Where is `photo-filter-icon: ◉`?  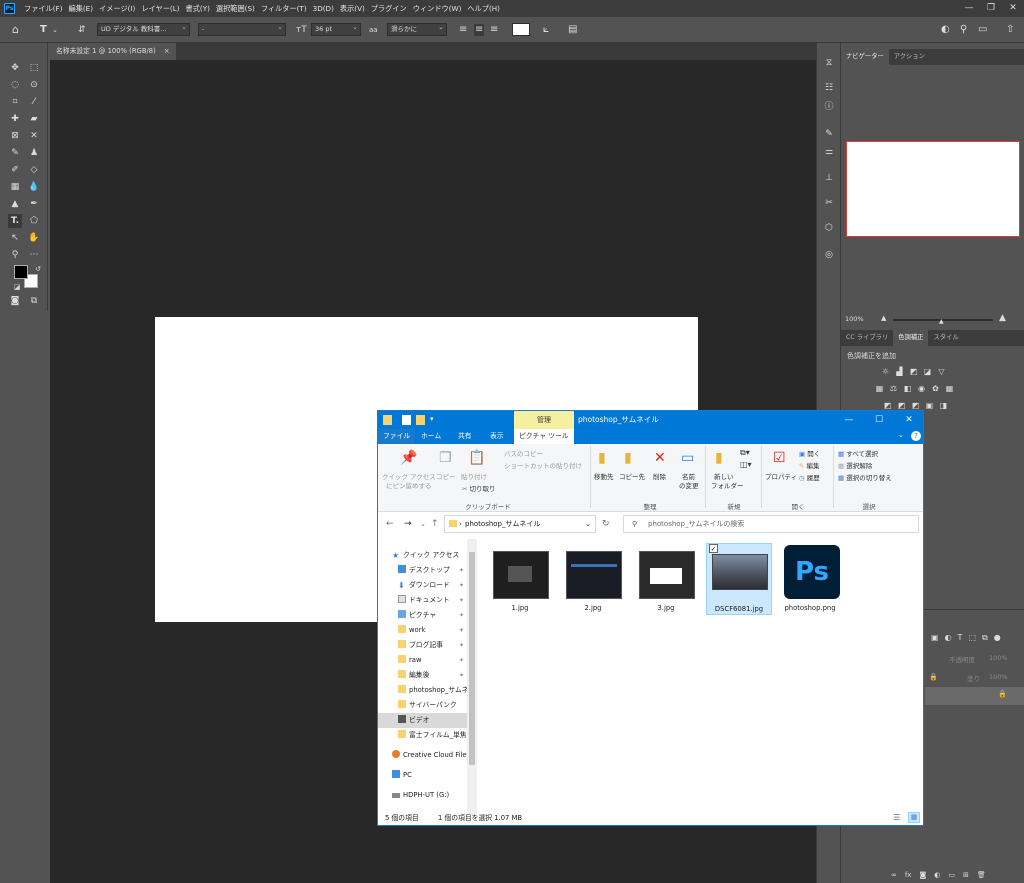
photo-filter-icon: ◉ is located at coordinates (921, 388).